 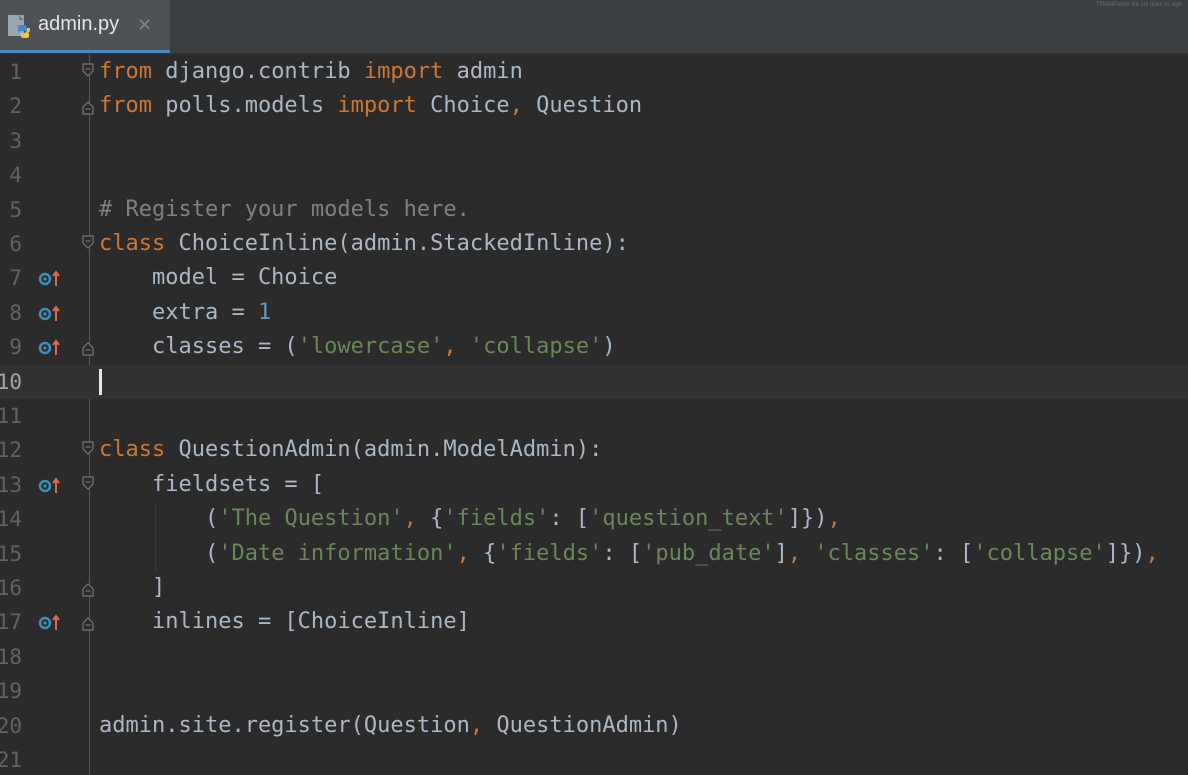 What do you see at coordinates (384, 450) in the screenshot?
I see `code-token: QuestionAdmin(admin.ModelAdmin):` at bounding box center [384, 450].